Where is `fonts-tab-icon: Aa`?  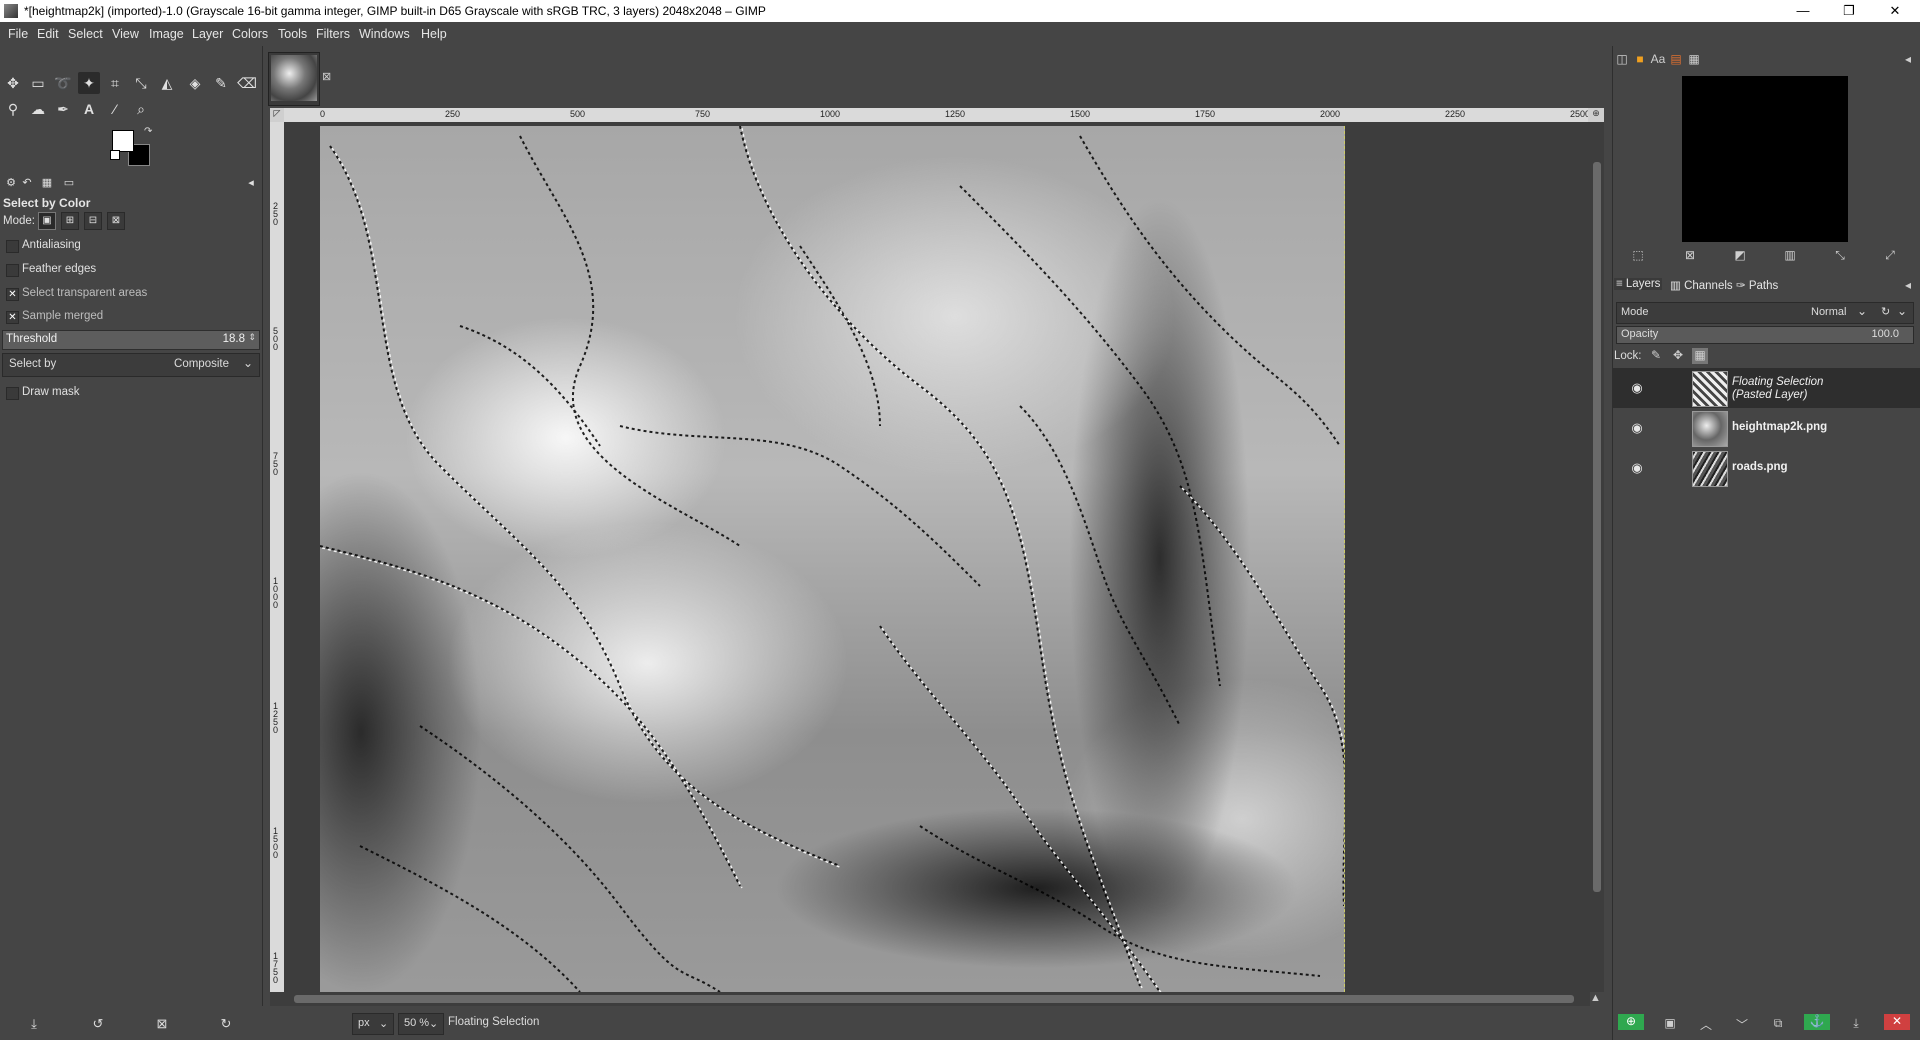
fonts-tab-icon: Aa is located at coordinates (1658, 60).